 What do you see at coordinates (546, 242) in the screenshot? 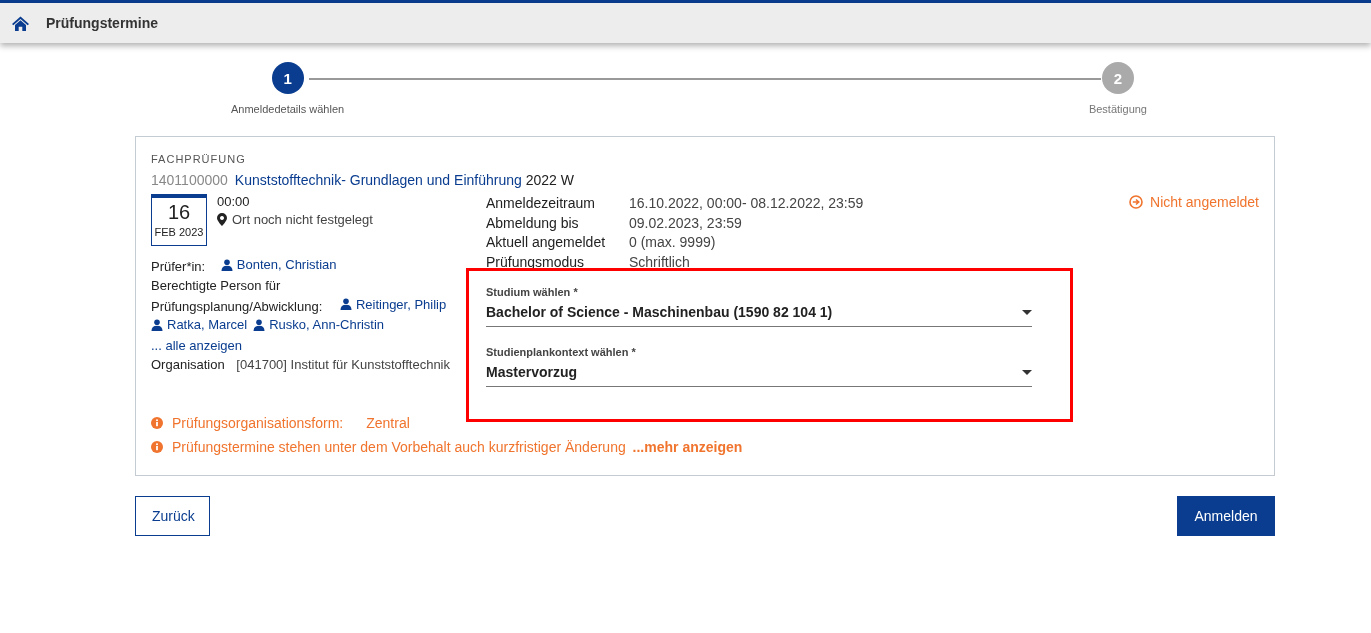
I see `detail-label: Aktuell angemeldet` at bounding box center [546, 242].